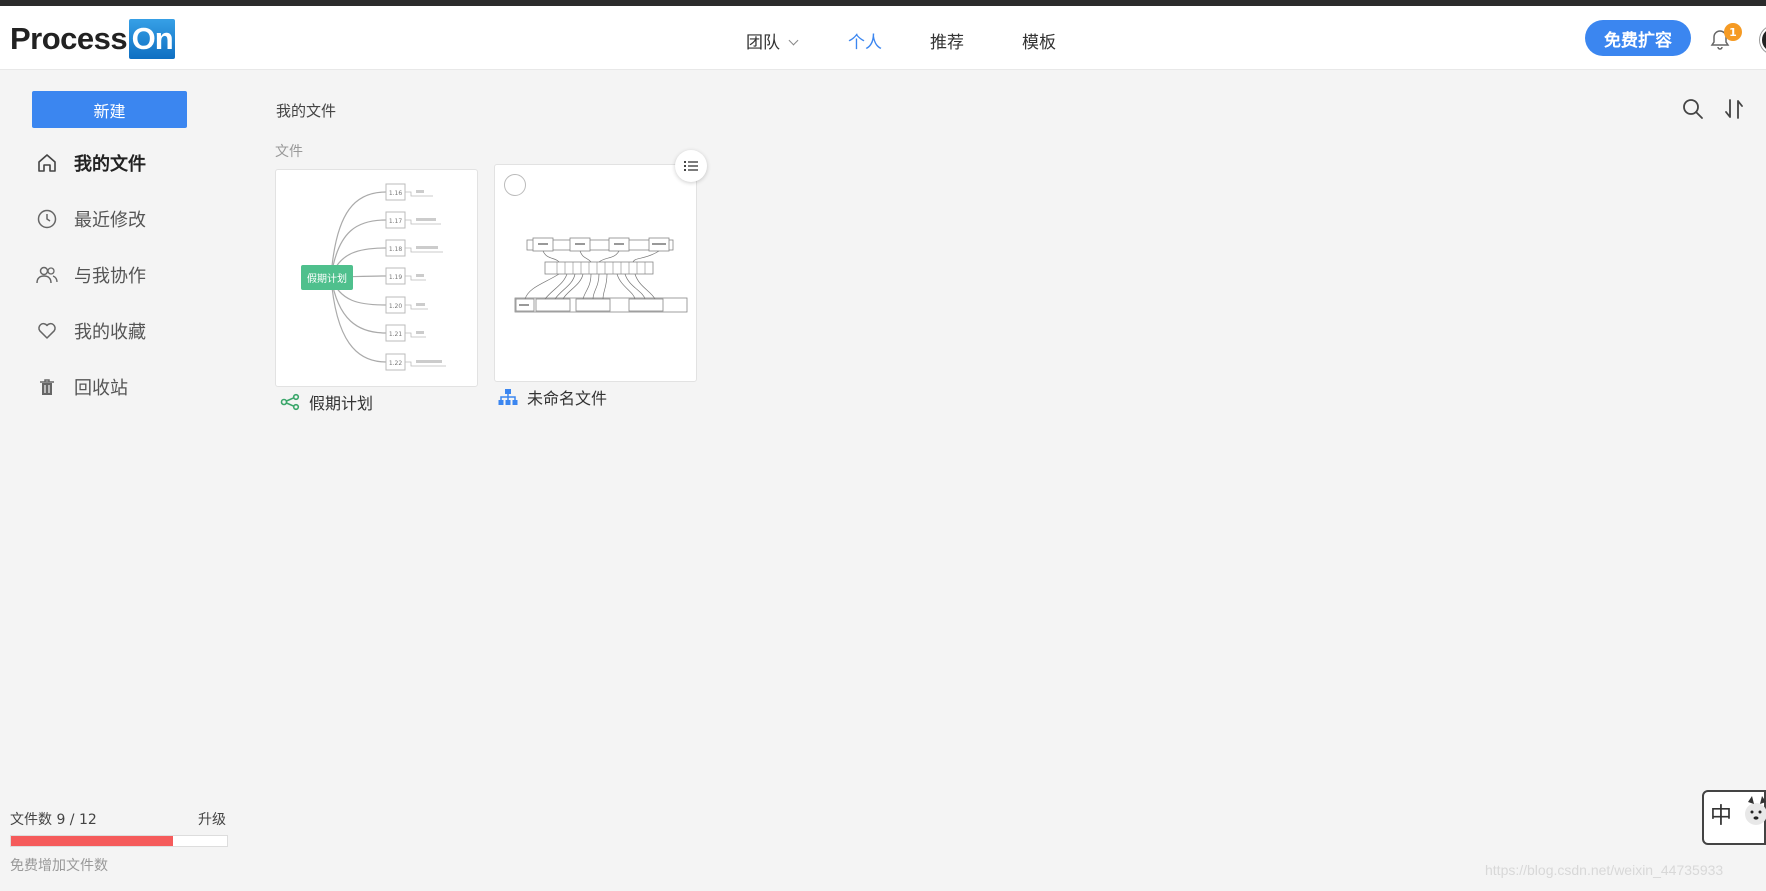 The image size is (1766, 891). Describe the element at coordinates (289, 152) in the screenshot. I see `section-label: 文件` at that location.